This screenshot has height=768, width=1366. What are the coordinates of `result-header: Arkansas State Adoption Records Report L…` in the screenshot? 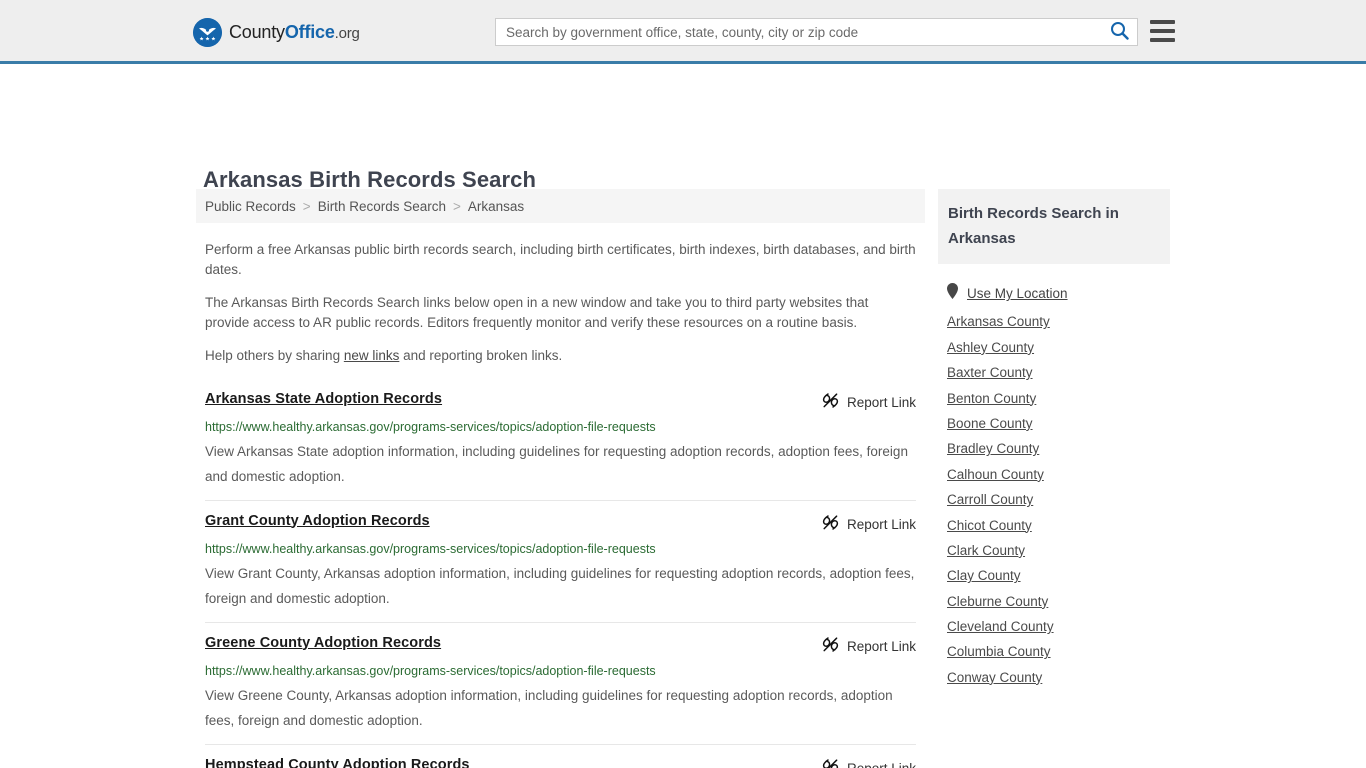 It's located at (560, 402).